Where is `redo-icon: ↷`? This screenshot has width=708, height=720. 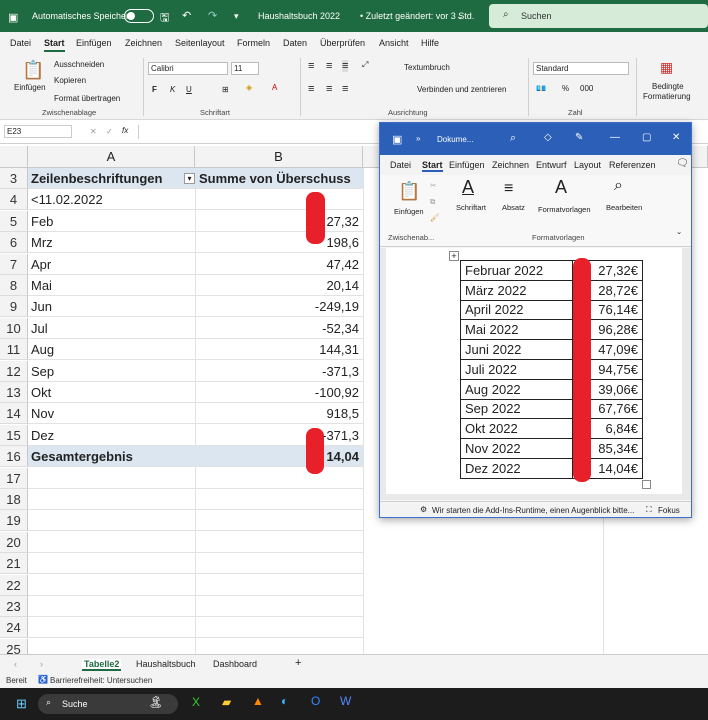
redo-icon: ↷ is located at coordinates (212, 15).